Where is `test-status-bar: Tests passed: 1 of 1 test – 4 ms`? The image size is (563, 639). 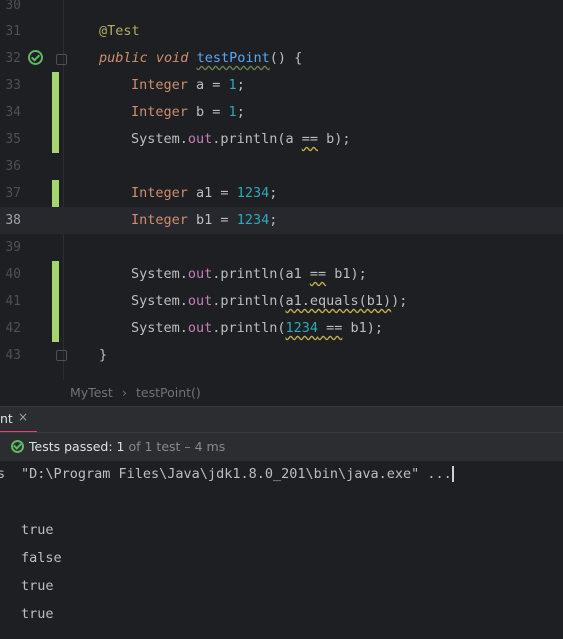 test-status-bar: Tests passed: 1 of 1 test – 4 ms is located at coordinates (281, 447).